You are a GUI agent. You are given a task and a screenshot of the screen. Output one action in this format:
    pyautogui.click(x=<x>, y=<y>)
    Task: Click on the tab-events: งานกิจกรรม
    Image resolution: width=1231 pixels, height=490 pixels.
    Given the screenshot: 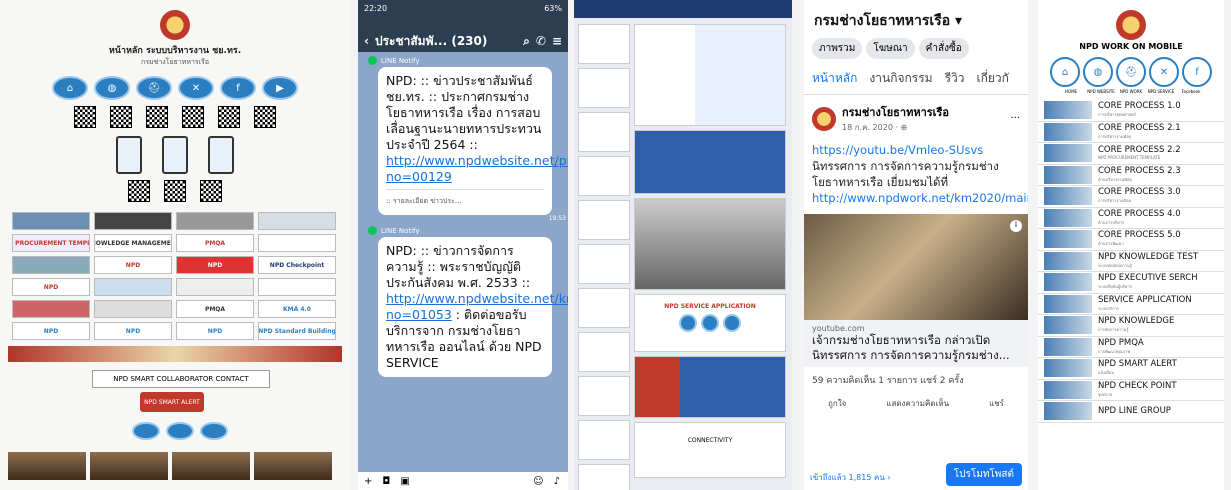 What is the action you would take?
    pyautogui.click(x=900, y=78)
    